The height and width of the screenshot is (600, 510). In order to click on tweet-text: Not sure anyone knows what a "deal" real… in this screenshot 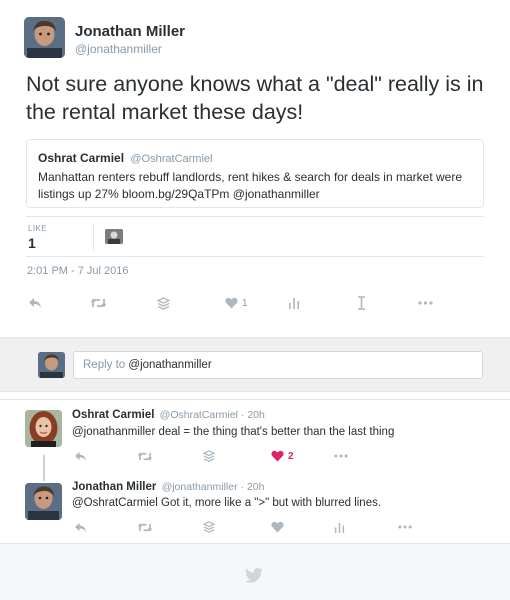, I will do `click(255, 98)`.